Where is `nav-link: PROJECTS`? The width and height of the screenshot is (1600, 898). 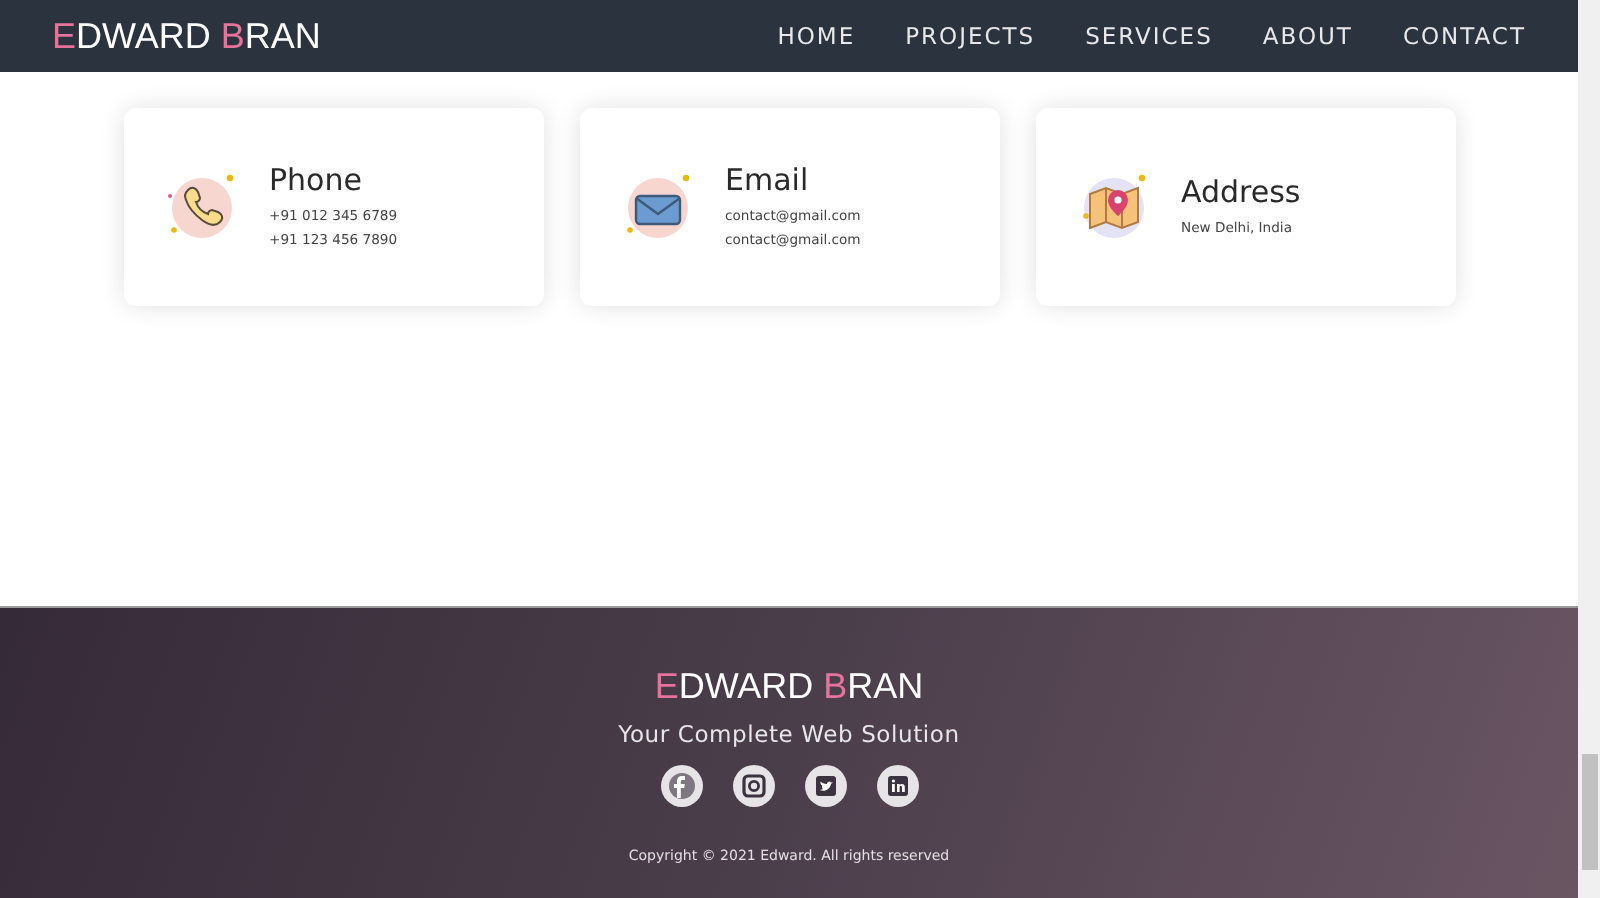
nav-link: PROJECTS is located at coordinates (970, 36).